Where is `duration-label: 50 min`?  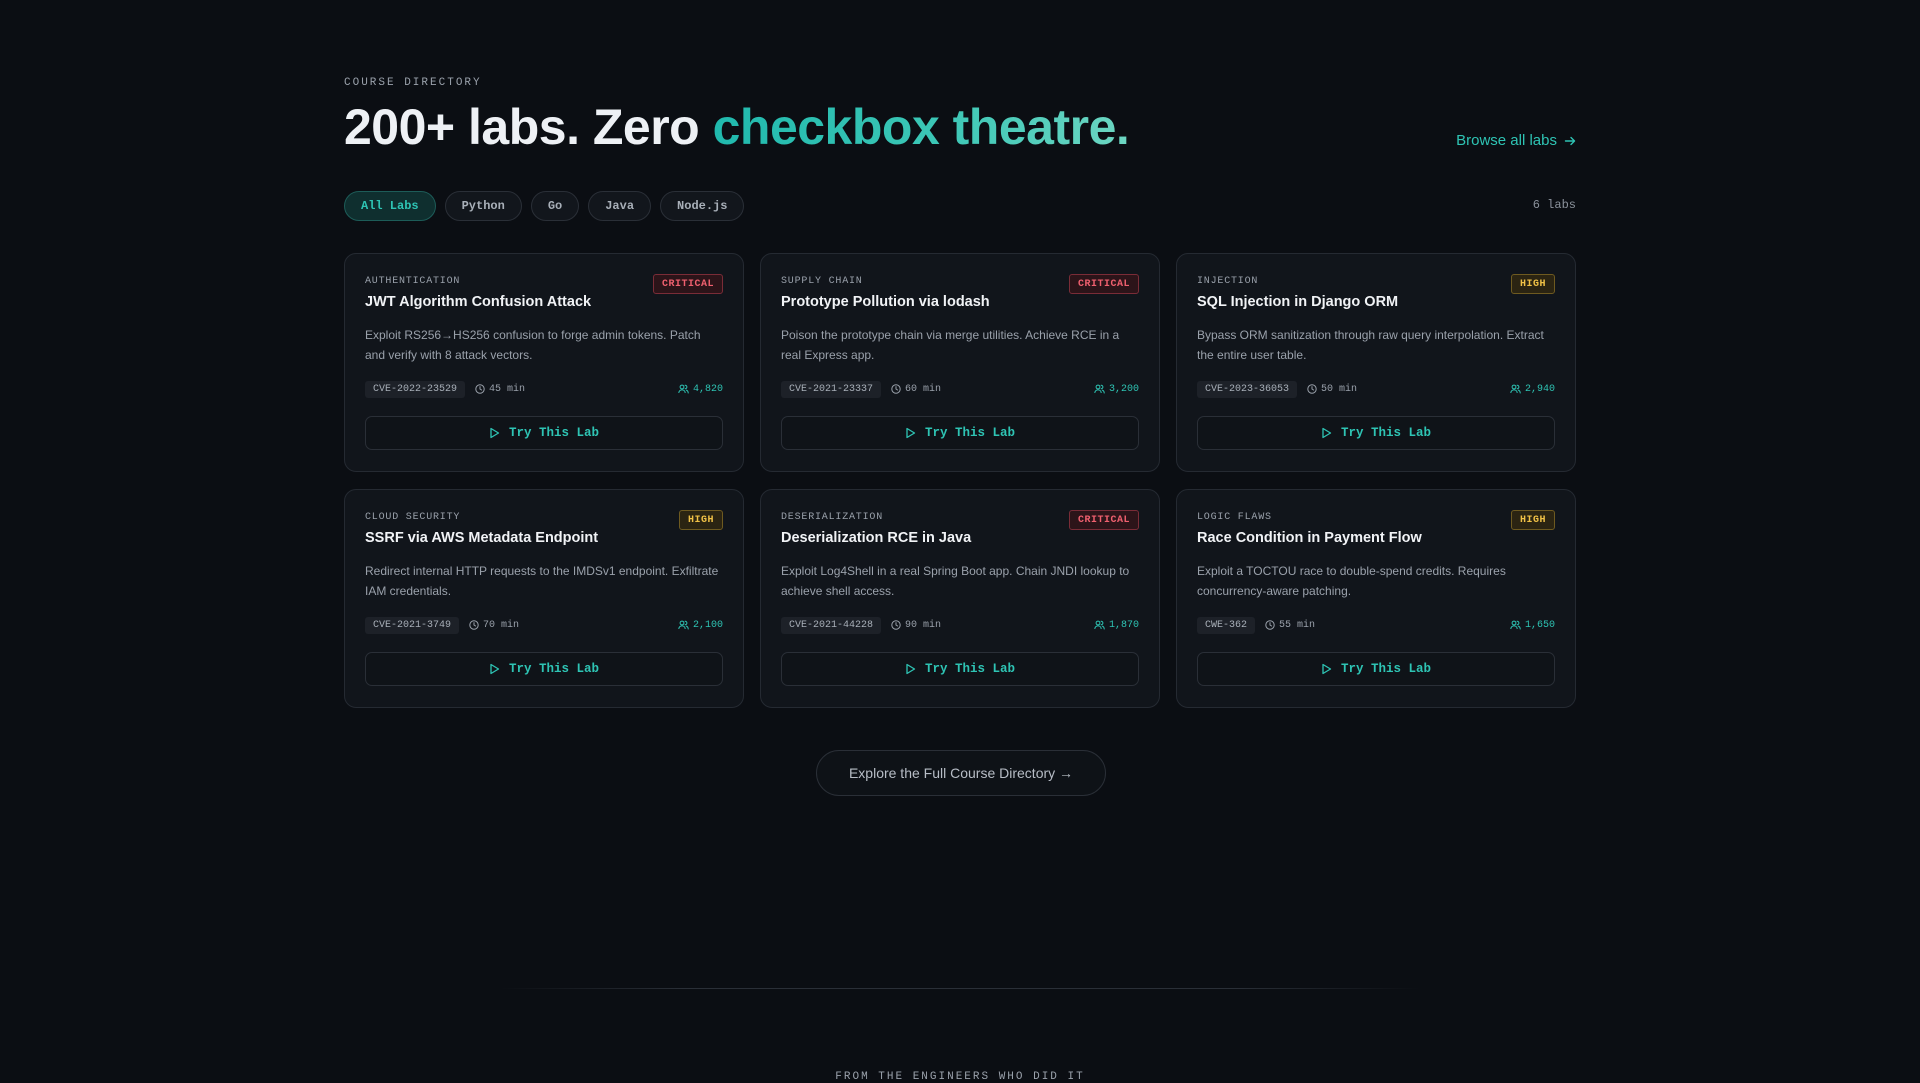 duration-label: 50 min is located at coordinates (1339, 389).